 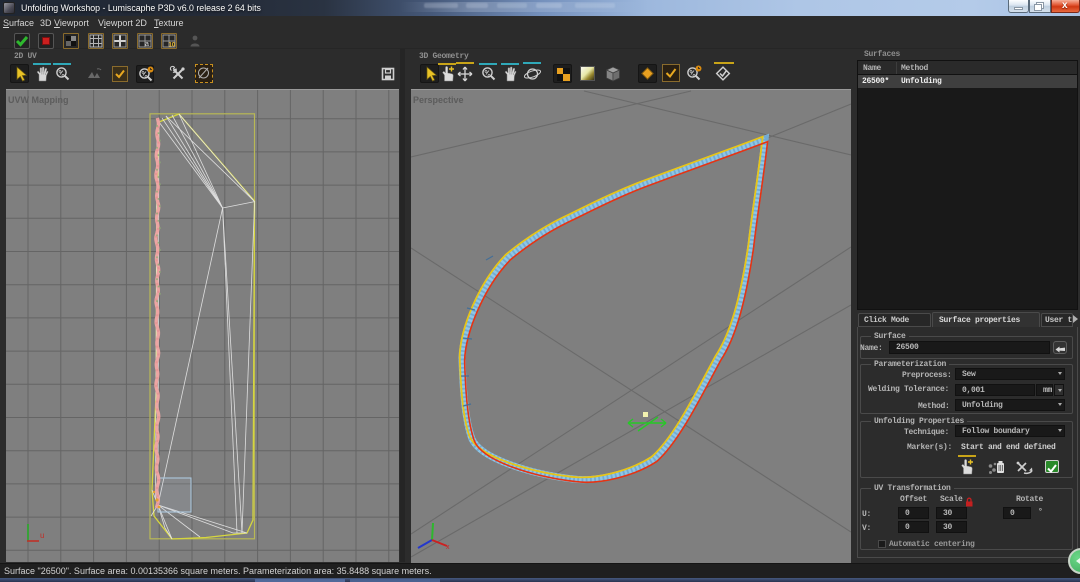 I want to click on svg-text: a, so click(x=147, y=44).